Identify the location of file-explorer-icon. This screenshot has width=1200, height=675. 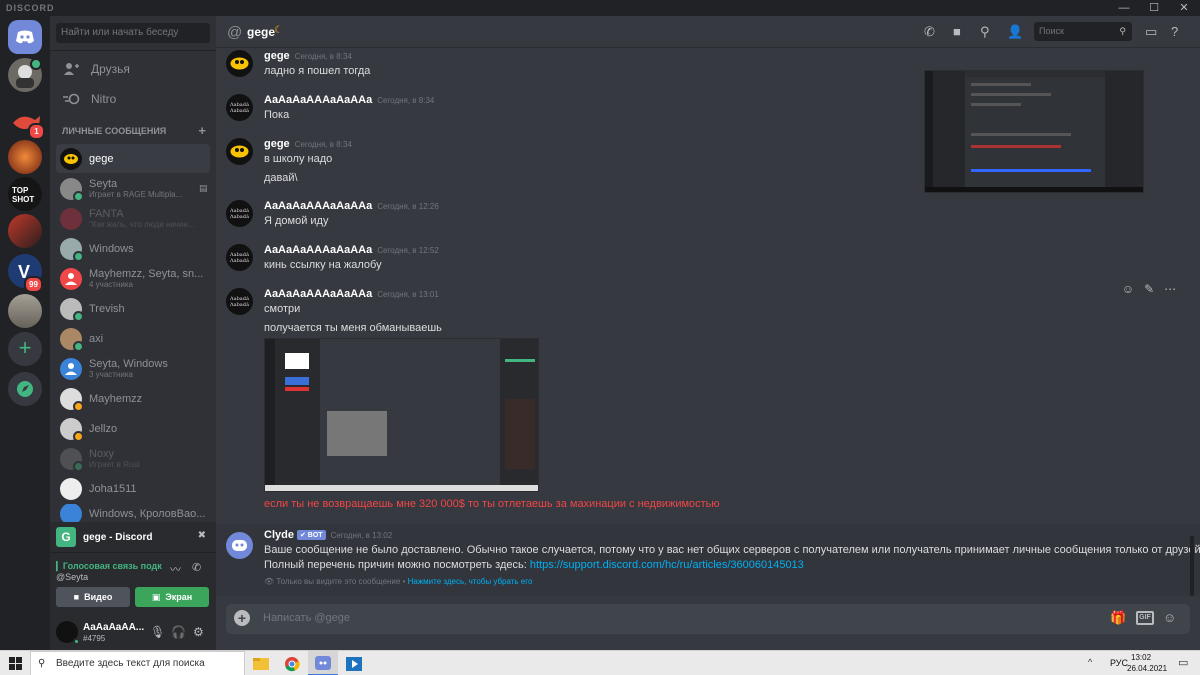
(261, 663).